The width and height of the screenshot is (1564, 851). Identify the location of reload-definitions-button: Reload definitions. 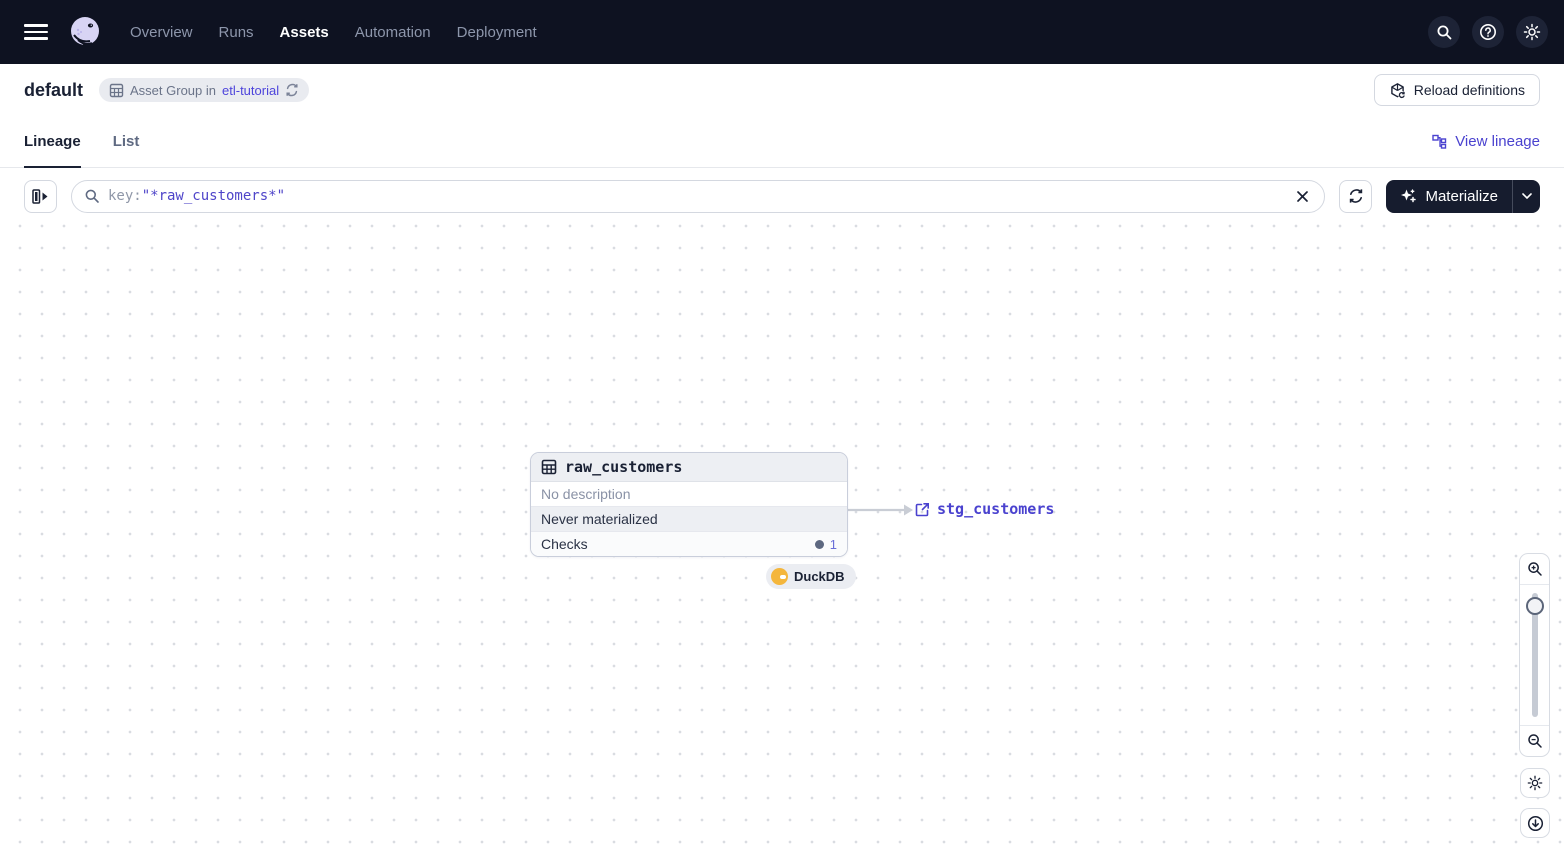
(1456, 90).